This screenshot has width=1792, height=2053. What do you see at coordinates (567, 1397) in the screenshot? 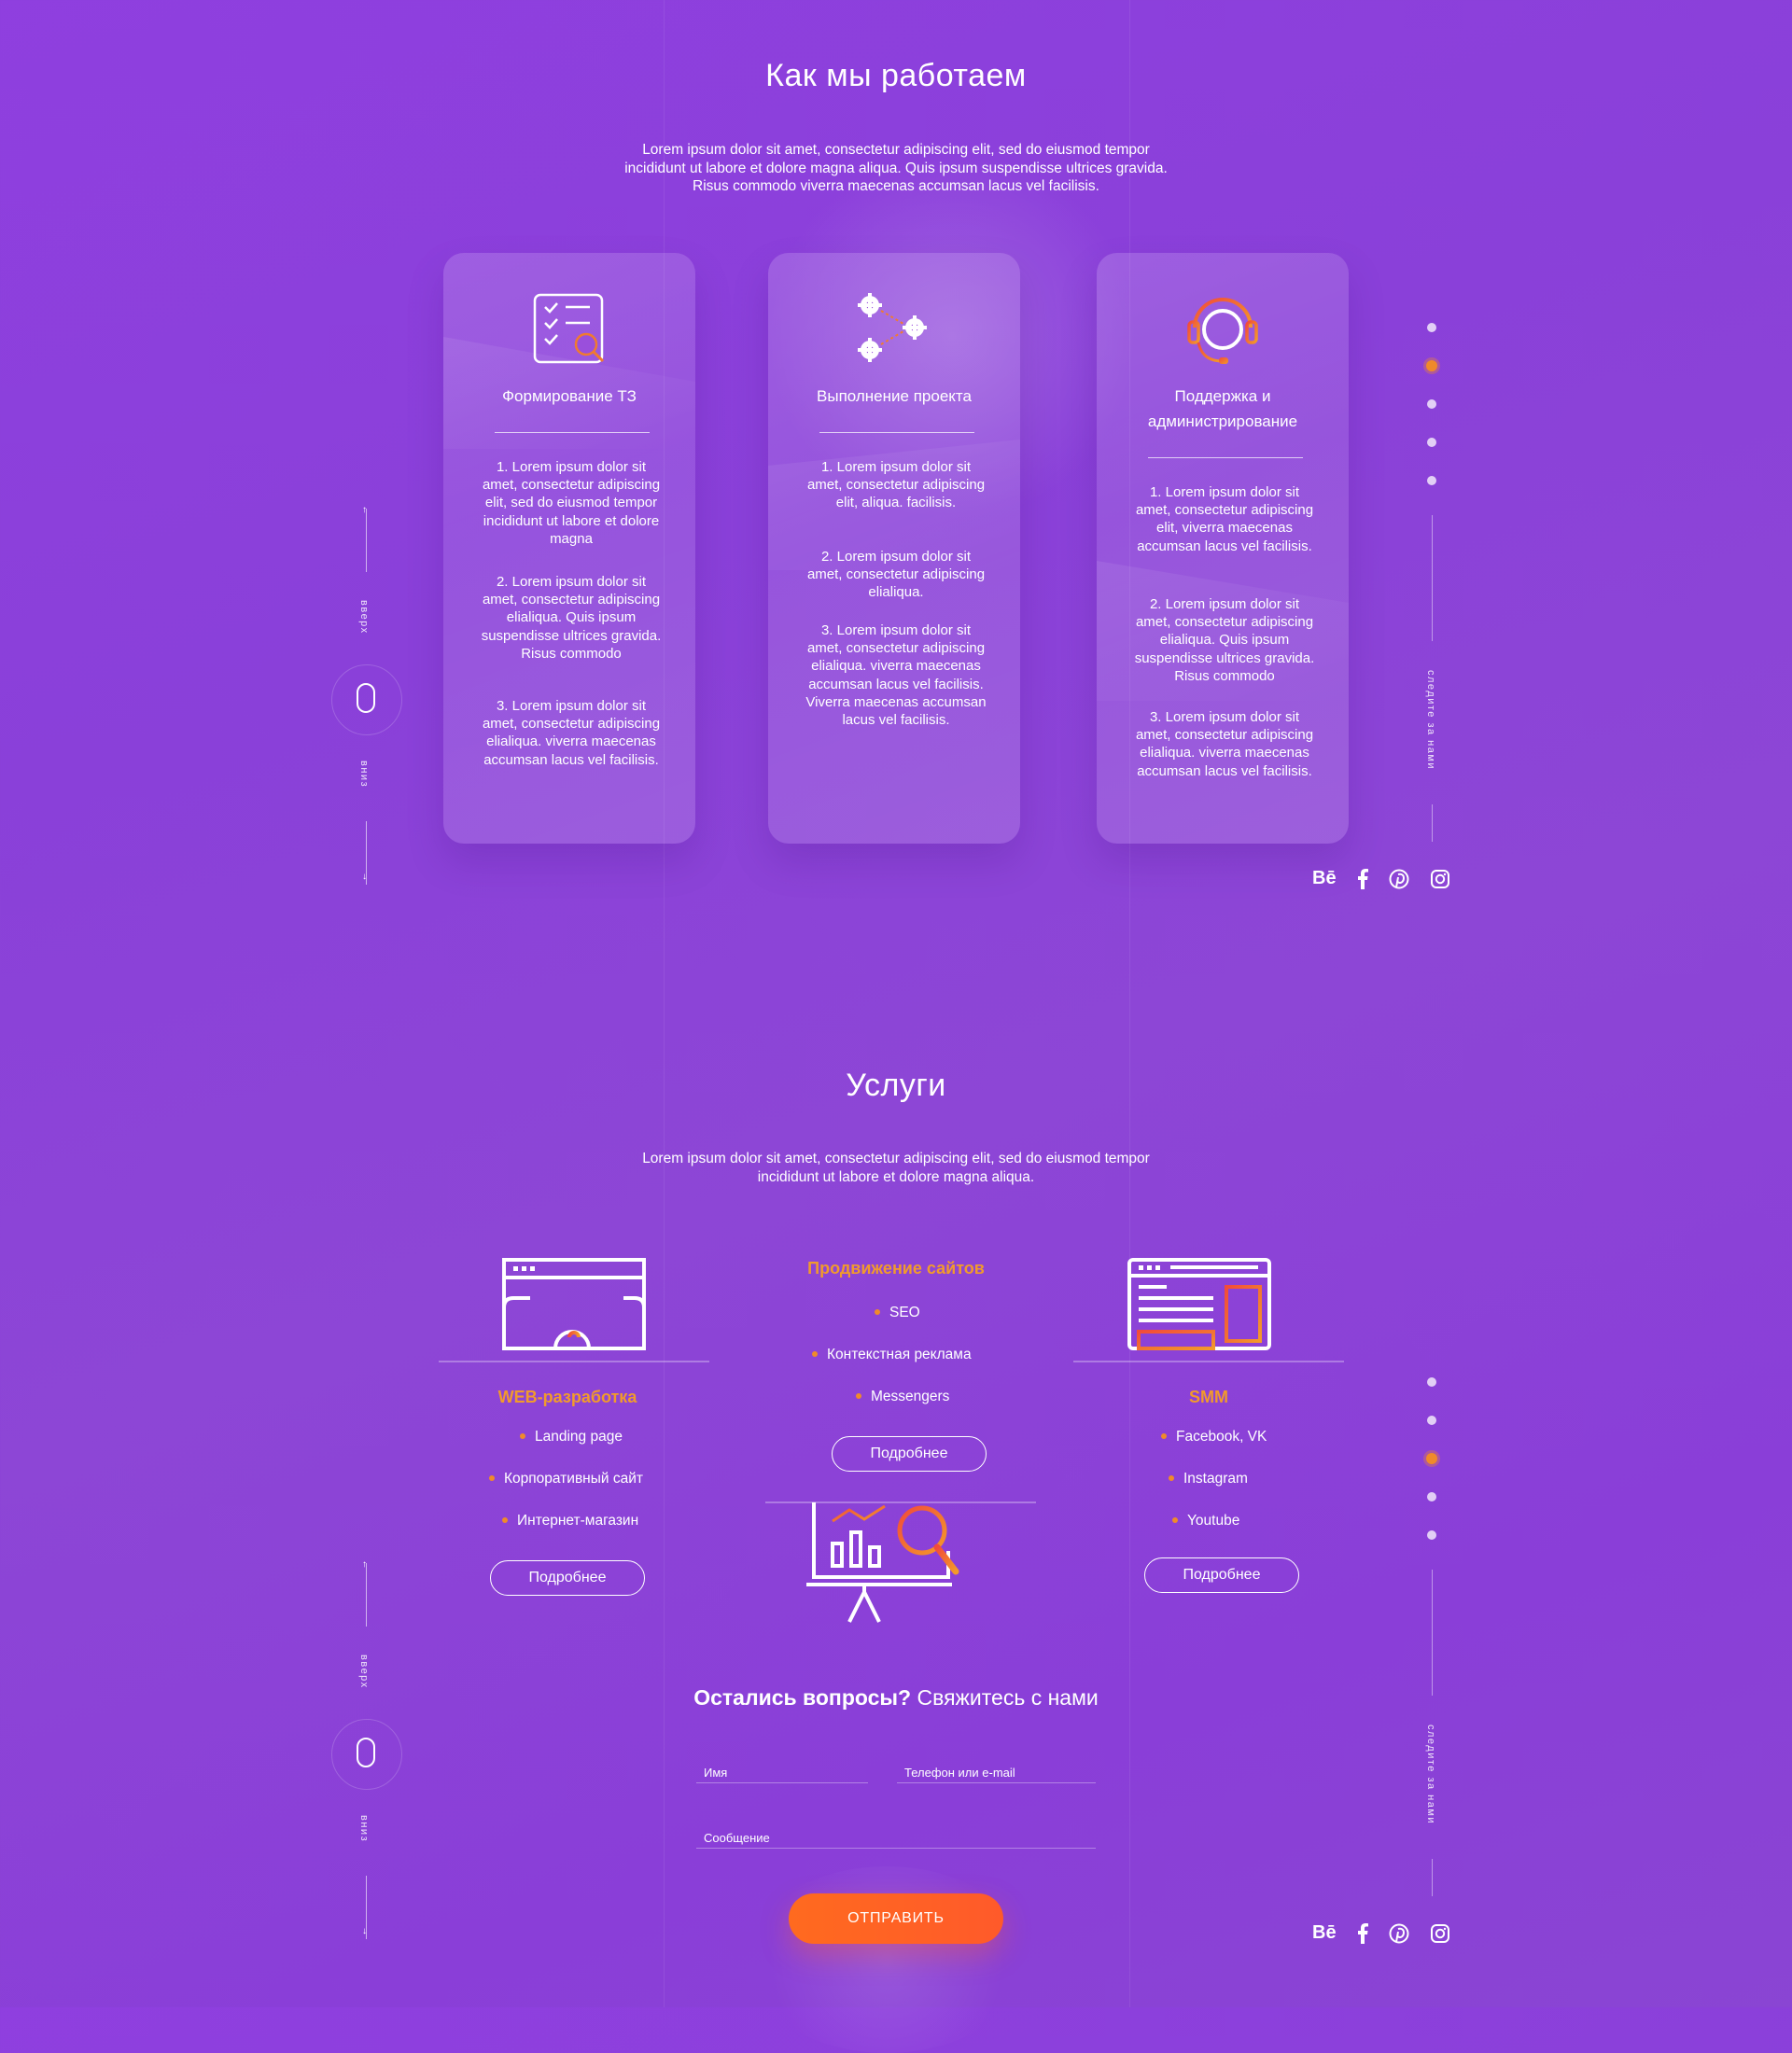
I see `service-web-title: WEB-разработка` at bounding box center [567, 1397].